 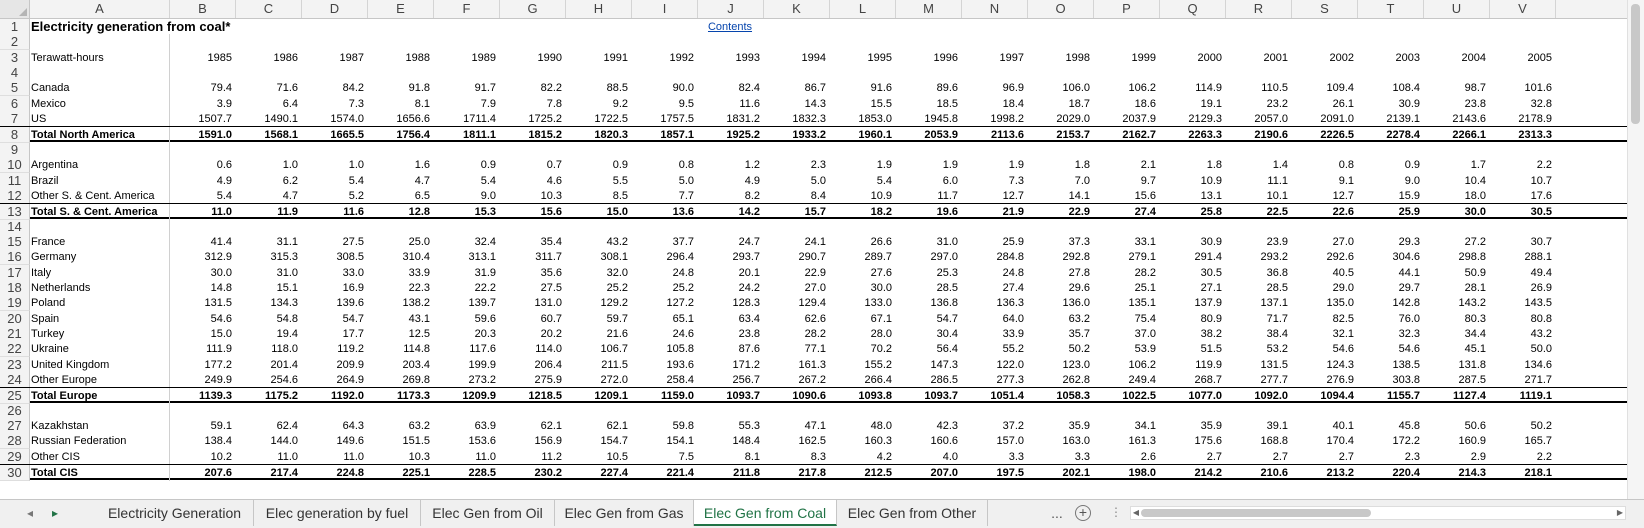 I want to click on value-cell: 4.2, so click(x=863, y=457).